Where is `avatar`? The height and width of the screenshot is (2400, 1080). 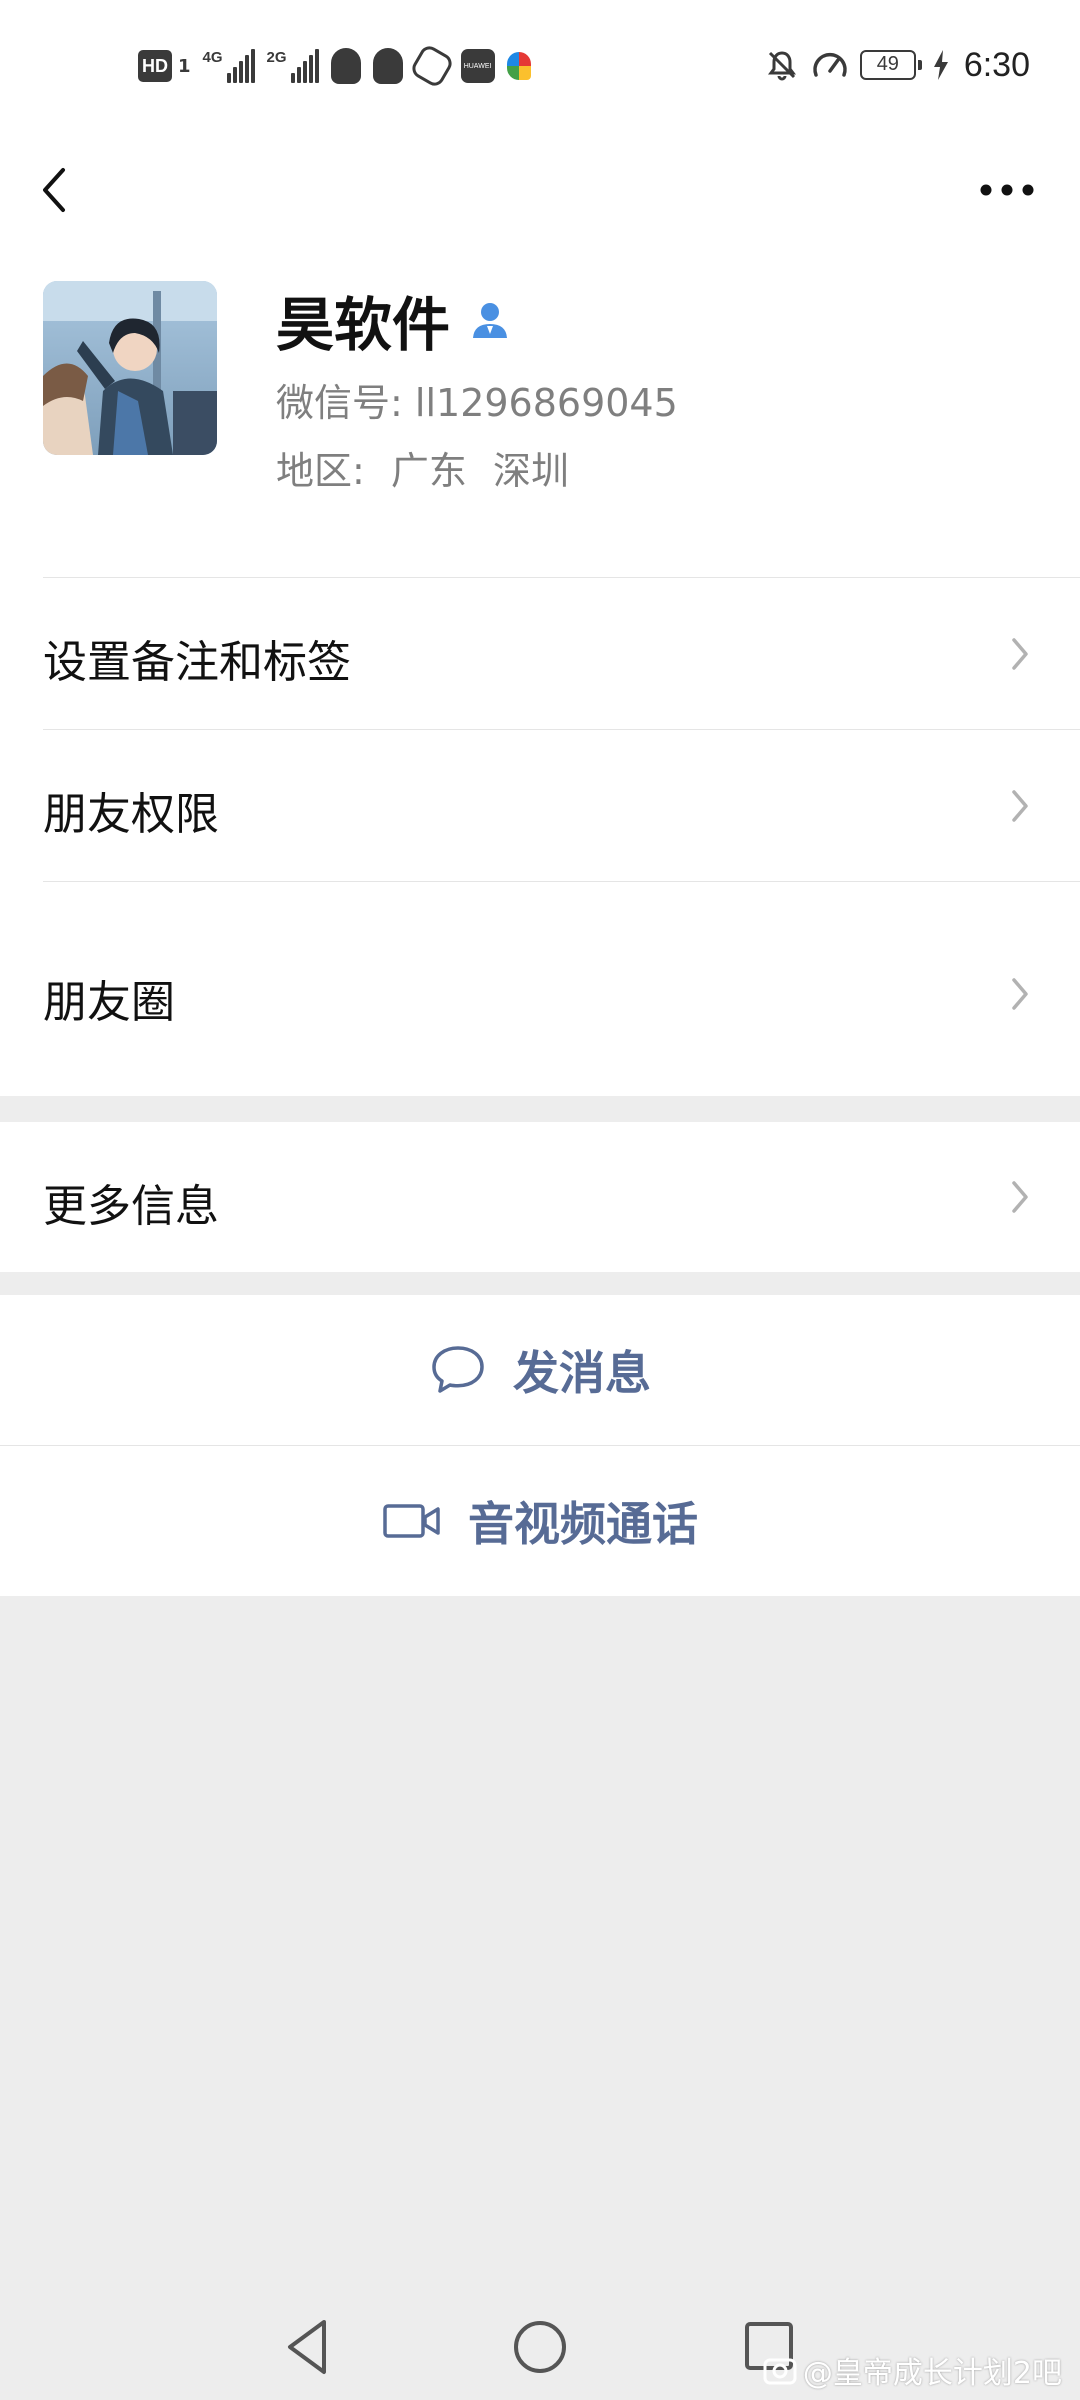
avatar is located at coordinates (130, 368).